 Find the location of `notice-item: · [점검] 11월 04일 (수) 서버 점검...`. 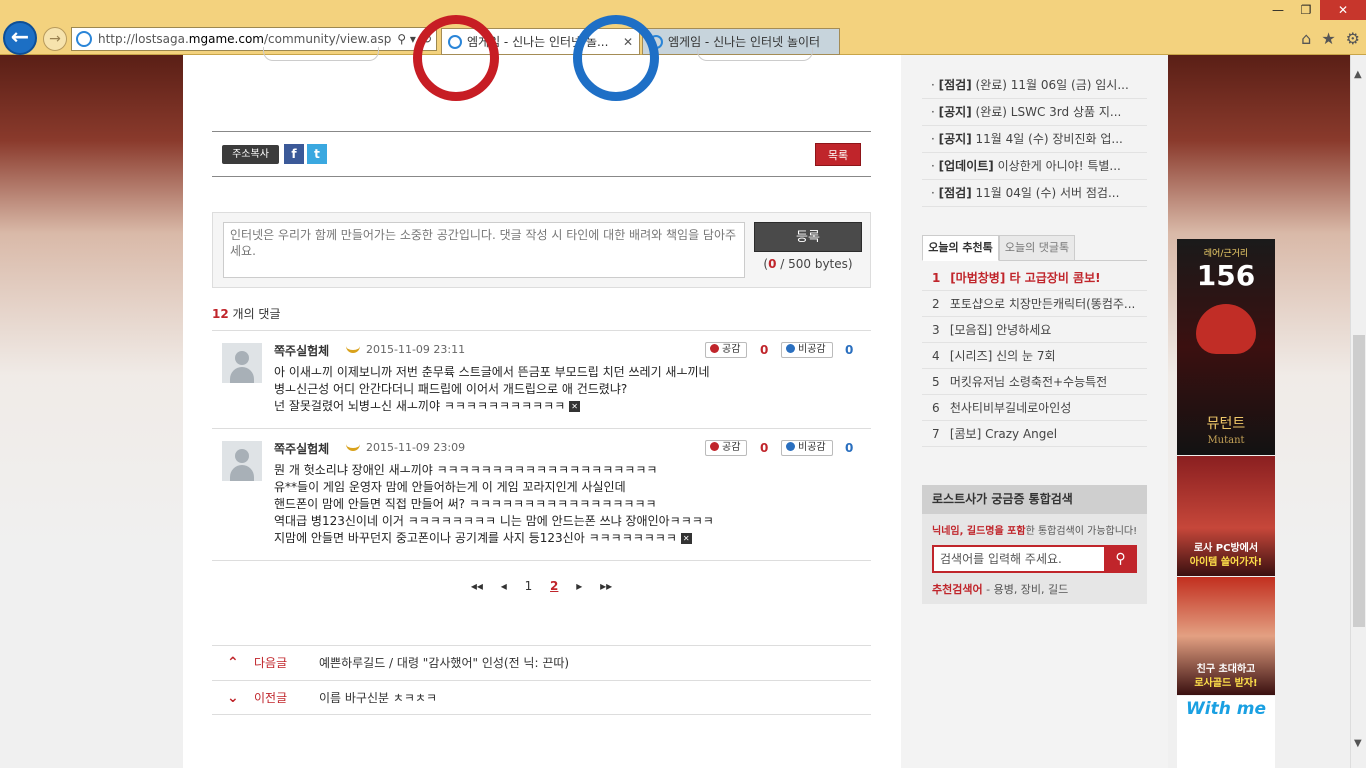

notice-item: · [점검] 11월 04일 (수) 서버 점검... is located at coordinates (1034, 193).